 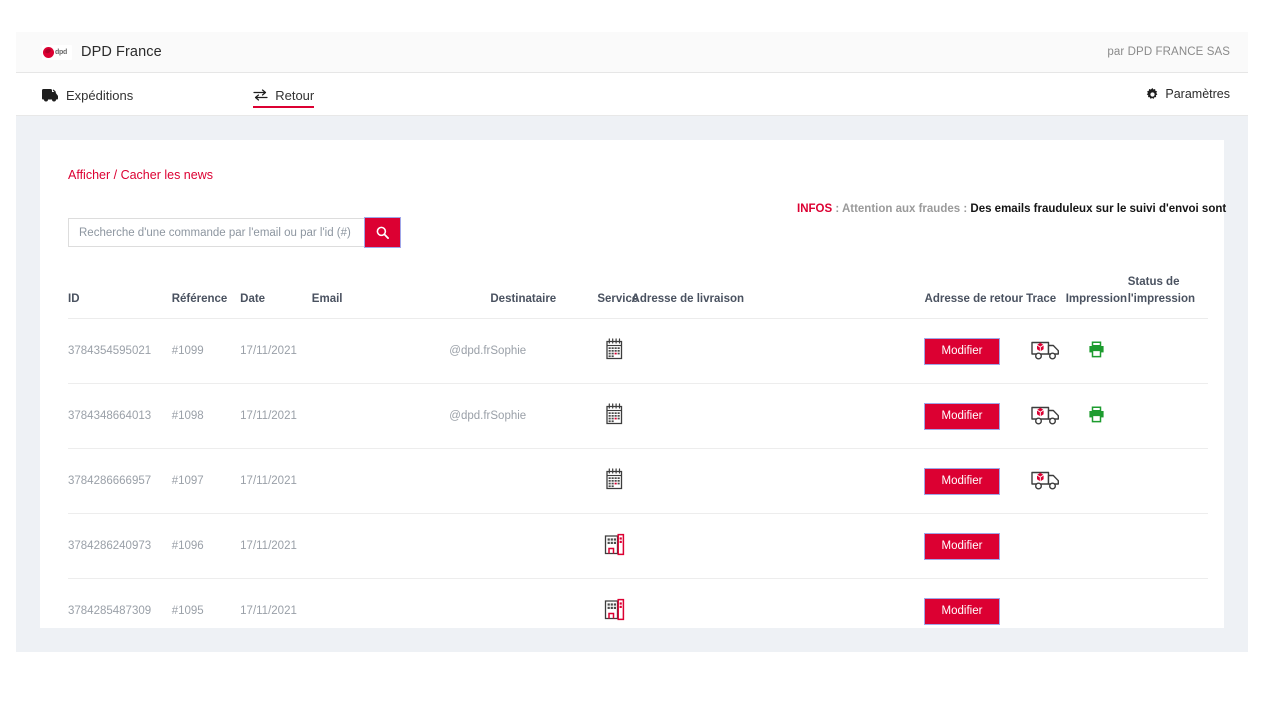 What do you see at coordinates (815, 209) in the screenshot?
I see `infos-label: INFOS` at bounding box center [815, 209].